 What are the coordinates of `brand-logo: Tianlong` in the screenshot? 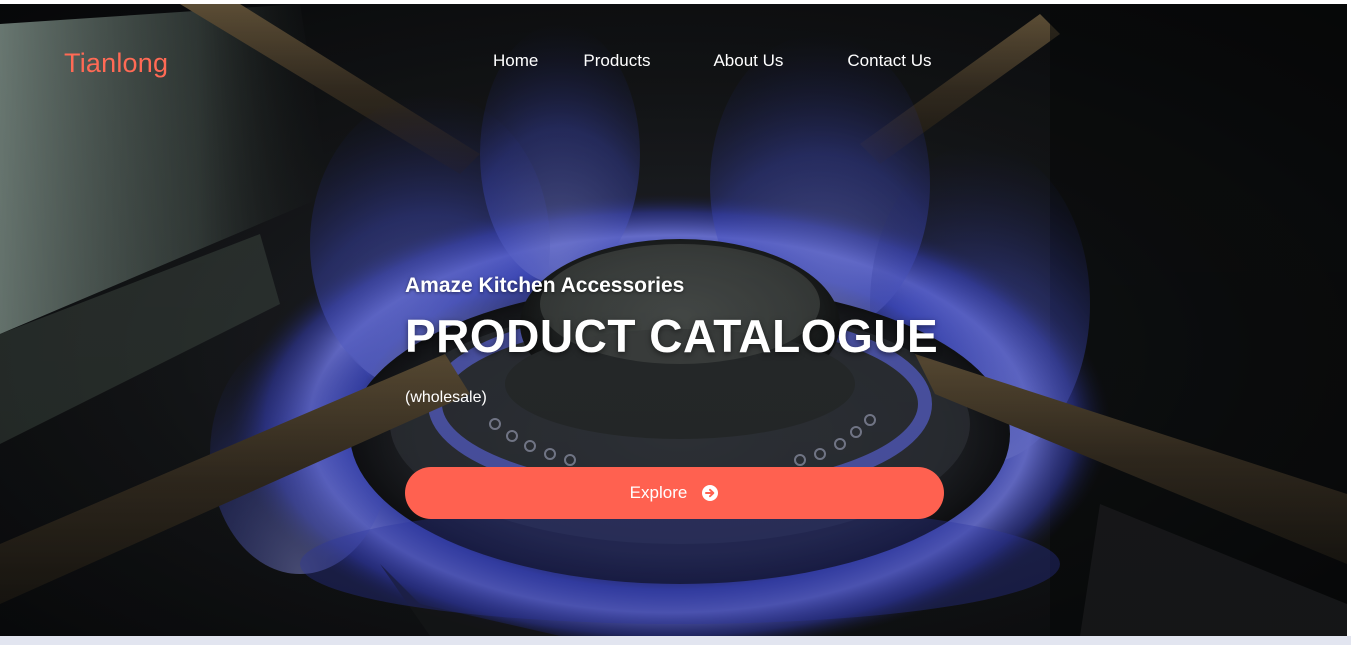 It's located at (116, 63).